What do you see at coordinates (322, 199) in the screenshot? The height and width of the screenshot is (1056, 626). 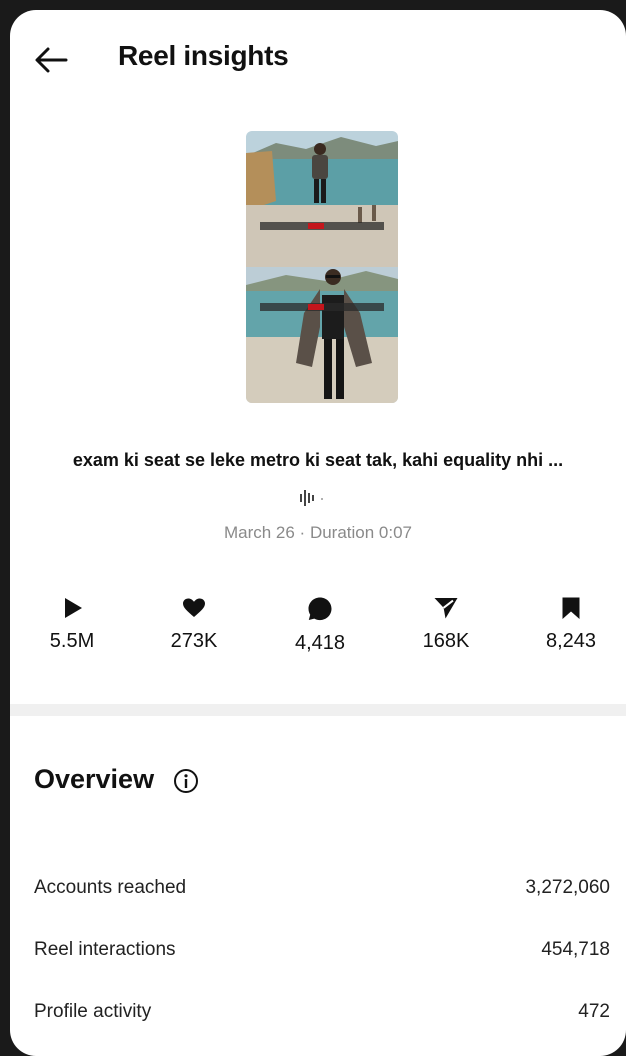 I see `thumbnail-top-frame` at bounding box center [322, 199].